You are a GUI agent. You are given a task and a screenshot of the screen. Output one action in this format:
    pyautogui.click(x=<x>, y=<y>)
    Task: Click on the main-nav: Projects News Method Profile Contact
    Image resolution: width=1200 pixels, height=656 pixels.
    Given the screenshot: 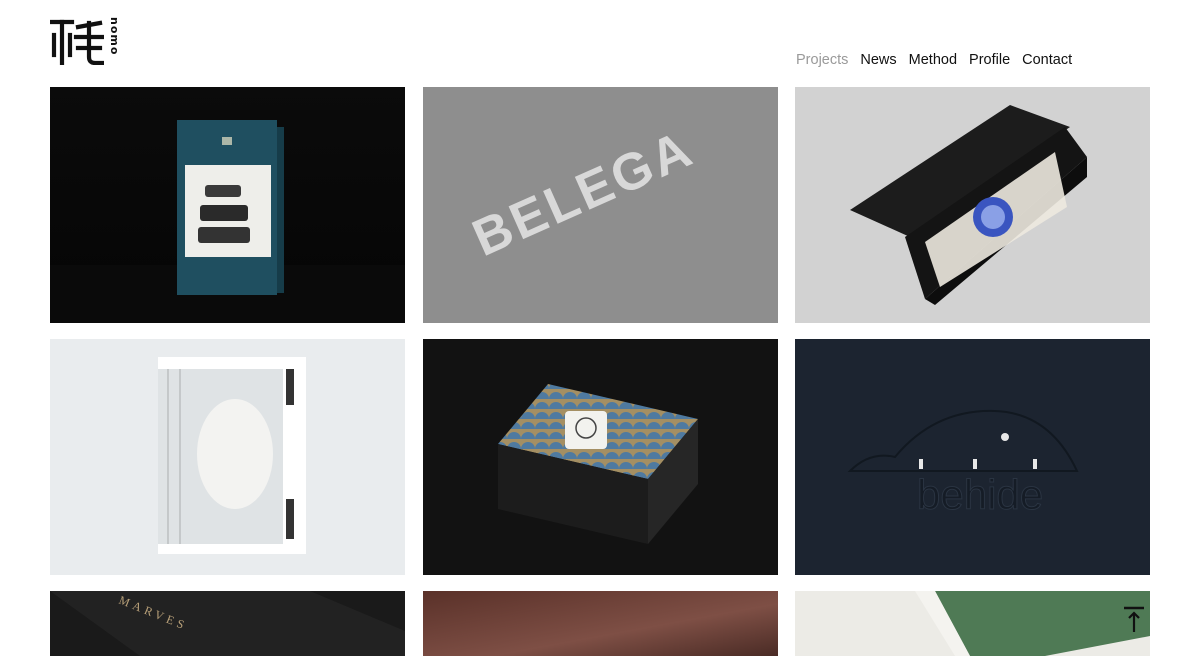 What is the action you would take?
    pyautogui.click(x=934, y=60)
    